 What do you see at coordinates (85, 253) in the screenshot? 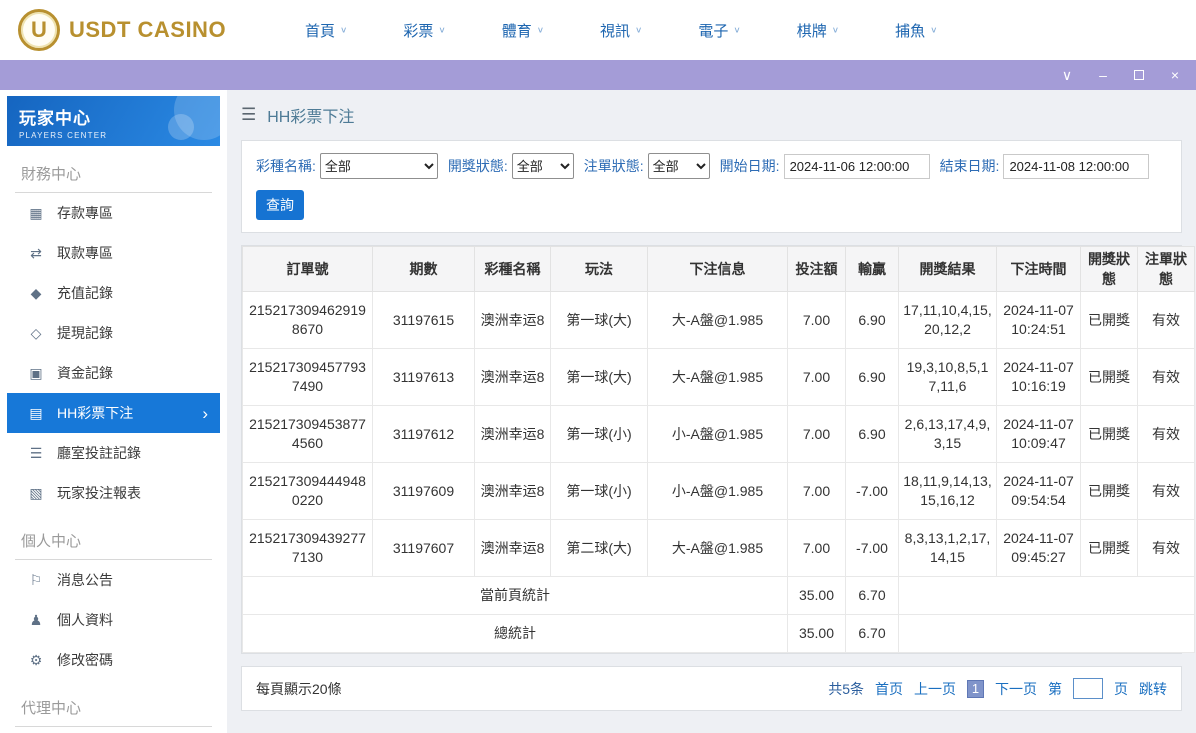
I see `sidebar-item-label: 取款專區` at bounding box center [85, 253].